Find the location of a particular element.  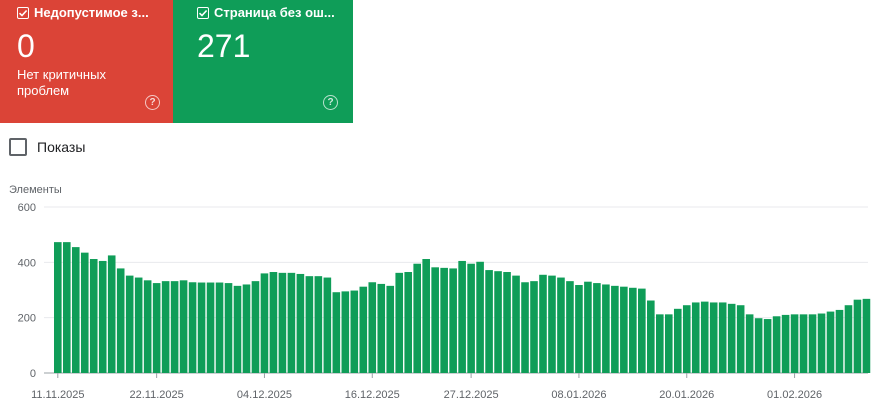

y-tick-label: 400 is located at coordinates (27, 263).